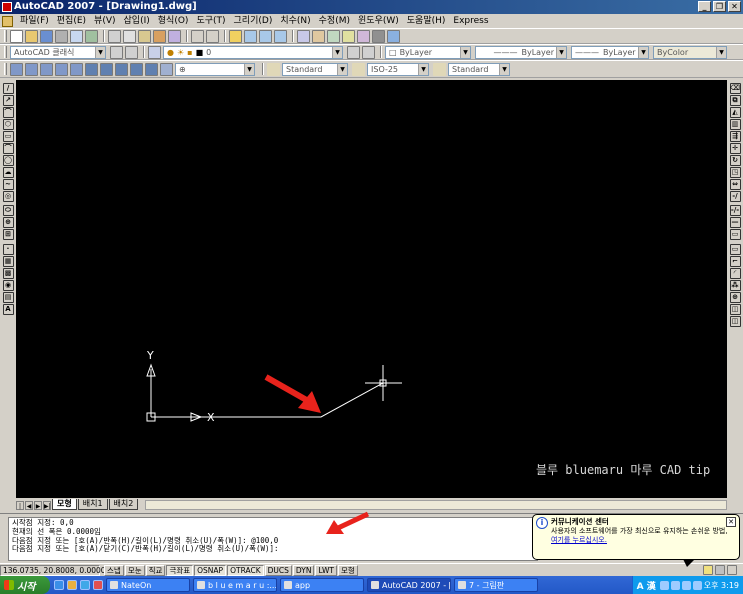 The image size is (743, 594). What do you see at coordinates (8, 234) in the screenshot?
I see `make-block-icon: ⊞` at bounding box center [8, 234].